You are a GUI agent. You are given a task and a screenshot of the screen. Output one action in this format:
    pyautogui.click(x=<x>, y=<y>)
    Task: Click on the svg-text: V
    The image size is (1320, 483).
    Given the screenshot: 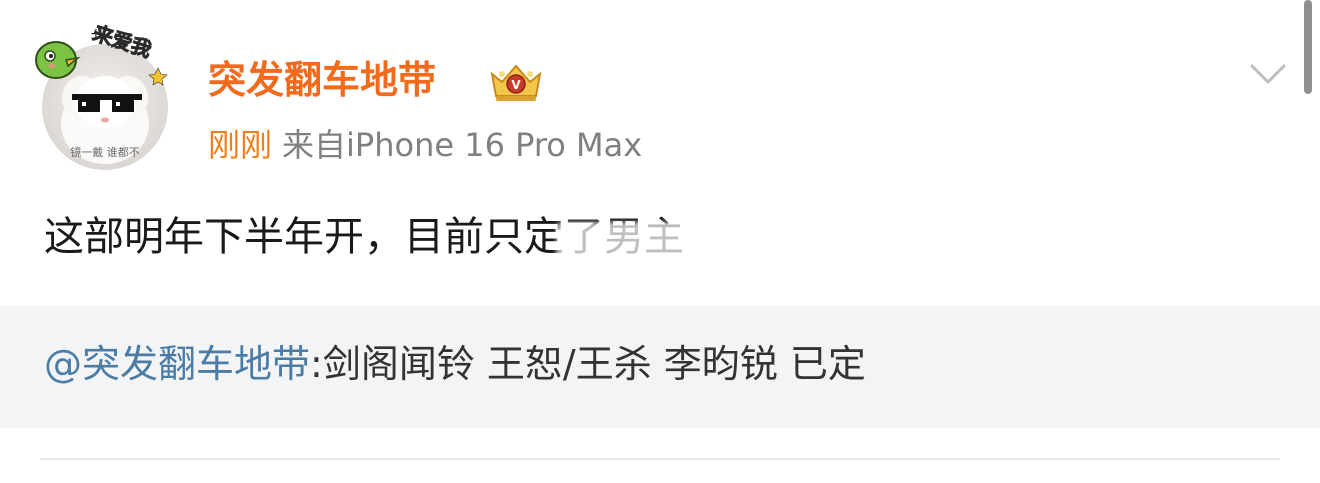 What is the action you would take?
    pyautogui.click(x=516, y=85)
    